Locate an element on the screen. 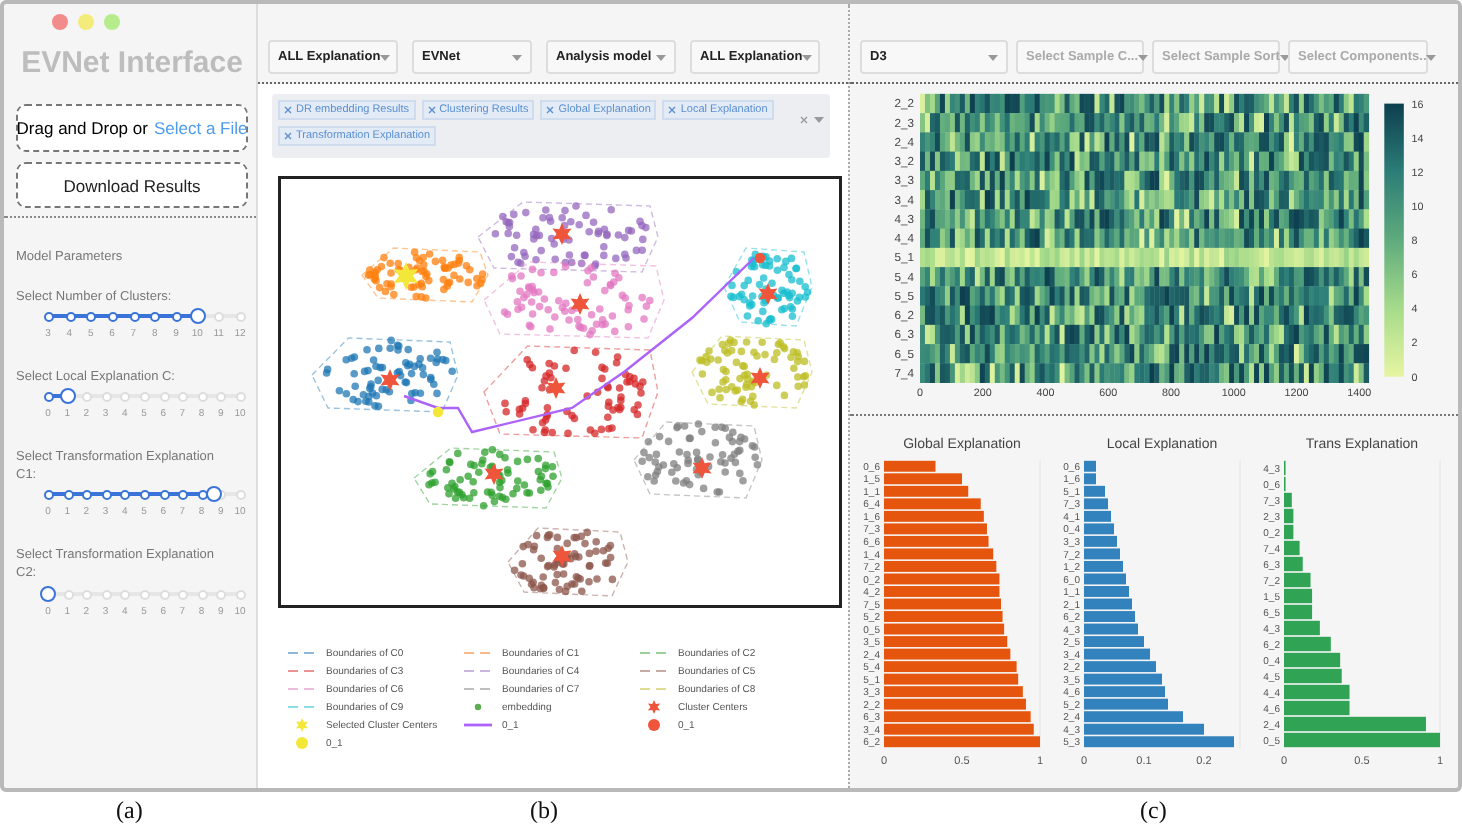  download-button: Download Results is located at coordinates (132, 185).